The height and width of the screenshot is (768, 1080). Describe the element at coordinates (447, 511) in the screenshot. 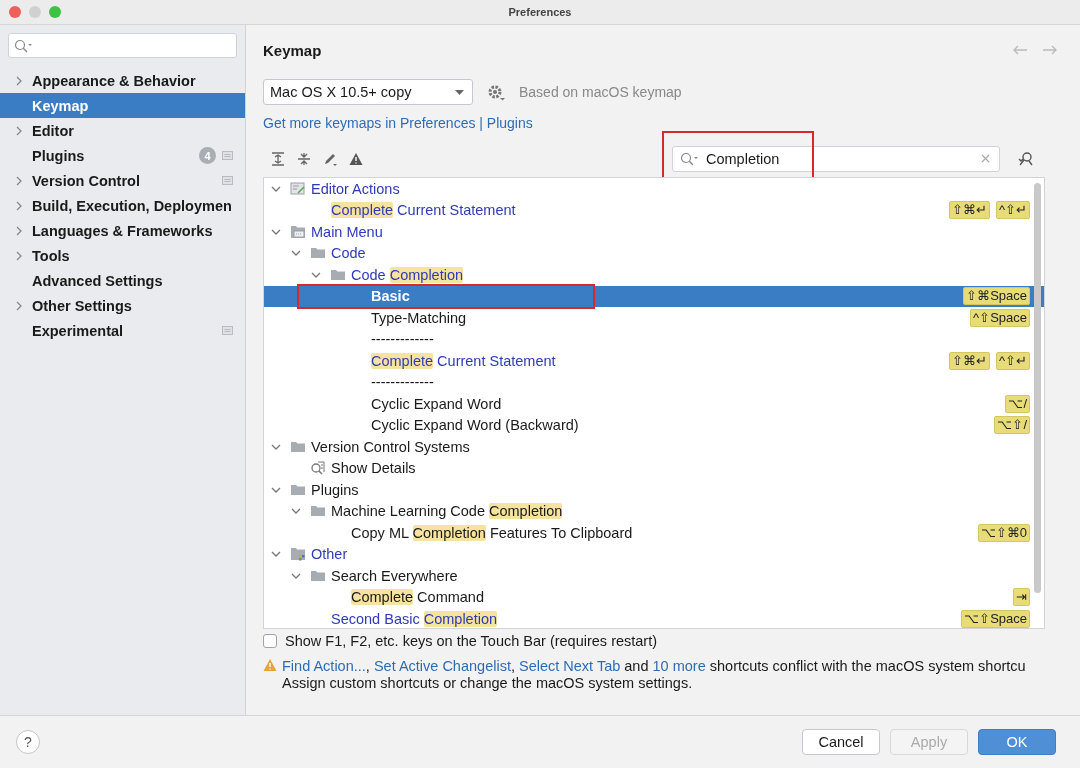

I see `action-label: Machine Learning Code Completion` at that location.